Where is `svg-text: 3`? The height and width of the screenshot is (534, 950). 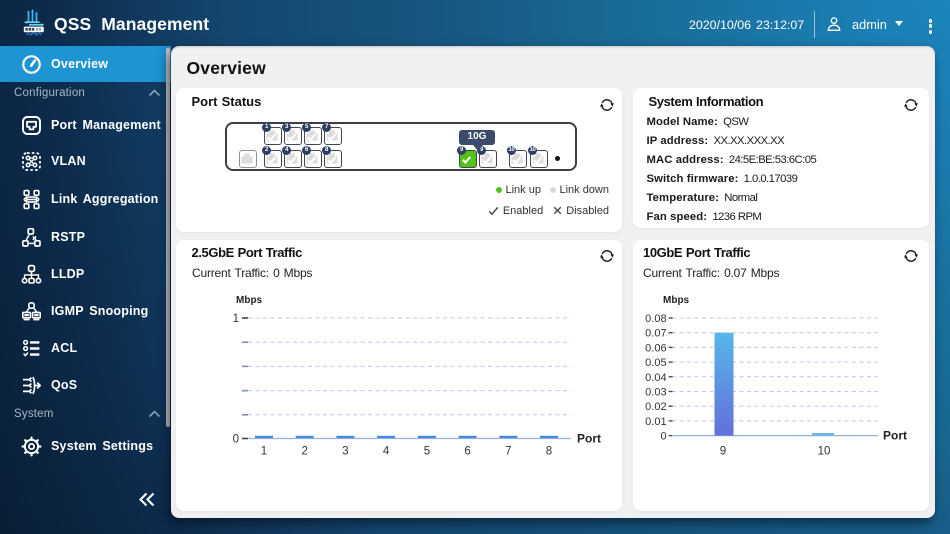 svg-text: 3 is located at coordinates (345, 451).